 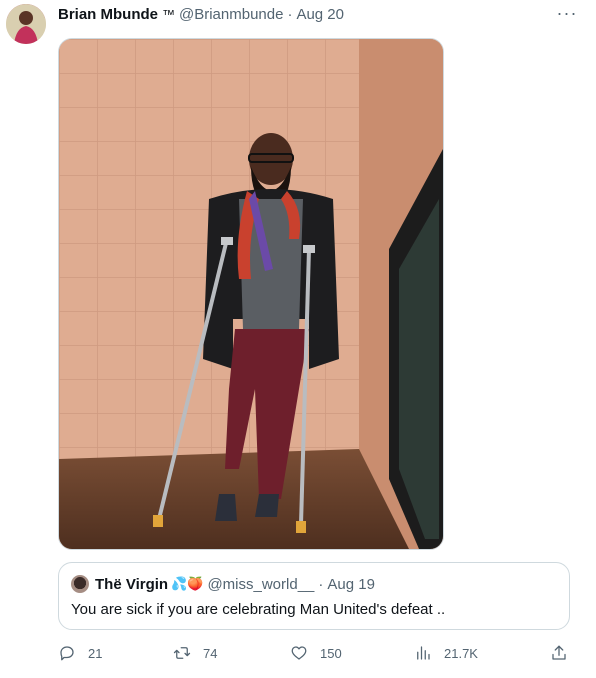 What do you see at coordinates (132, 584) in the screenshot?
I see `quoted-author-name: Thë Virgin` at bounding box center [132, 584].